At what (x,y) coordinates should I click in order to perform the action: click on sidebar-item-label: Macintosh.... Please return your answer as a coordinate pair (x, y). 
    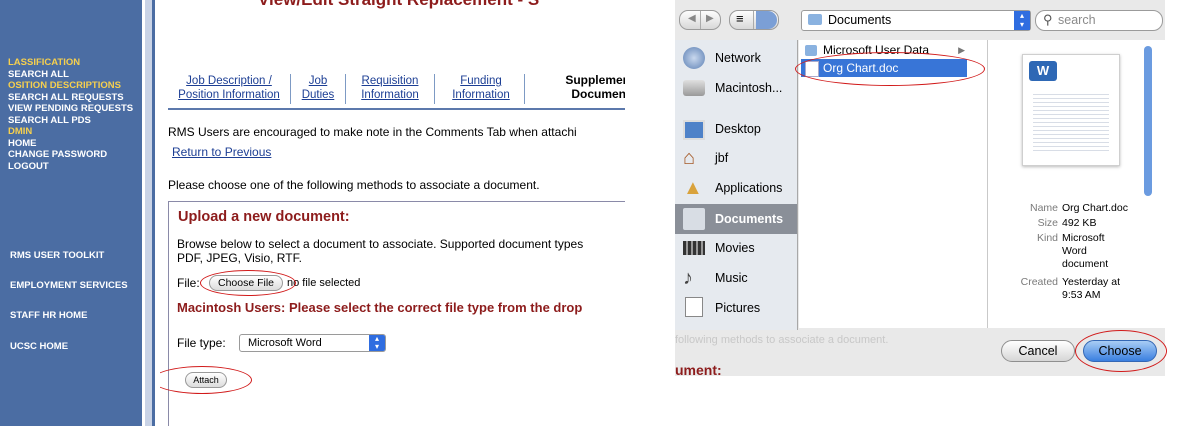
    Looking at the image, I should click on (749, 88).